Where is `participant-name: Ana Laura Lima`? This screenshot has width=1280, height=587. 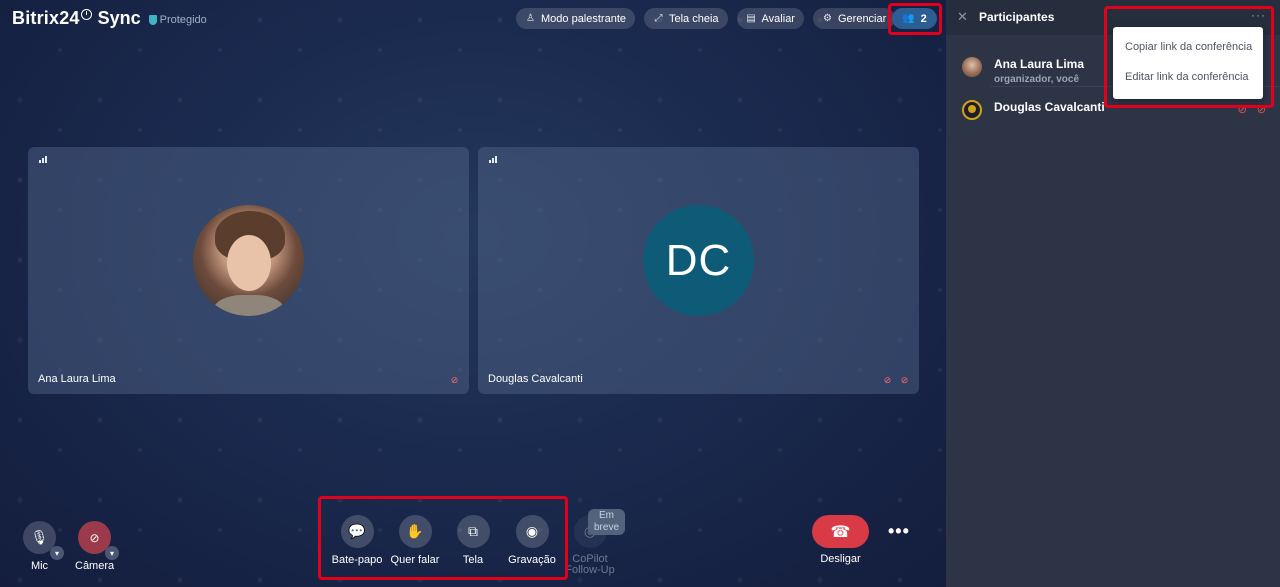
participant-name: Ana Laura Lima is located at coordinates (1039, 64).